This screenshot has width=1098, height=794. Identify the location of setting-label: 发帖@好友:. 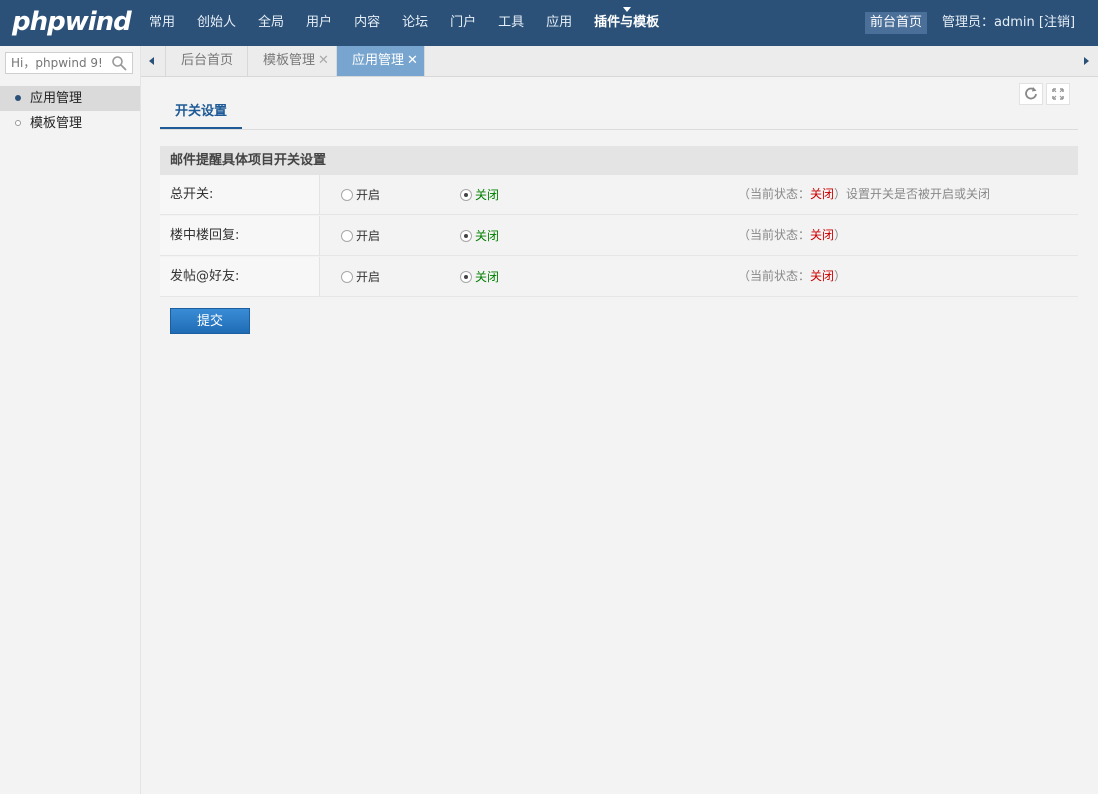
(240, 276).